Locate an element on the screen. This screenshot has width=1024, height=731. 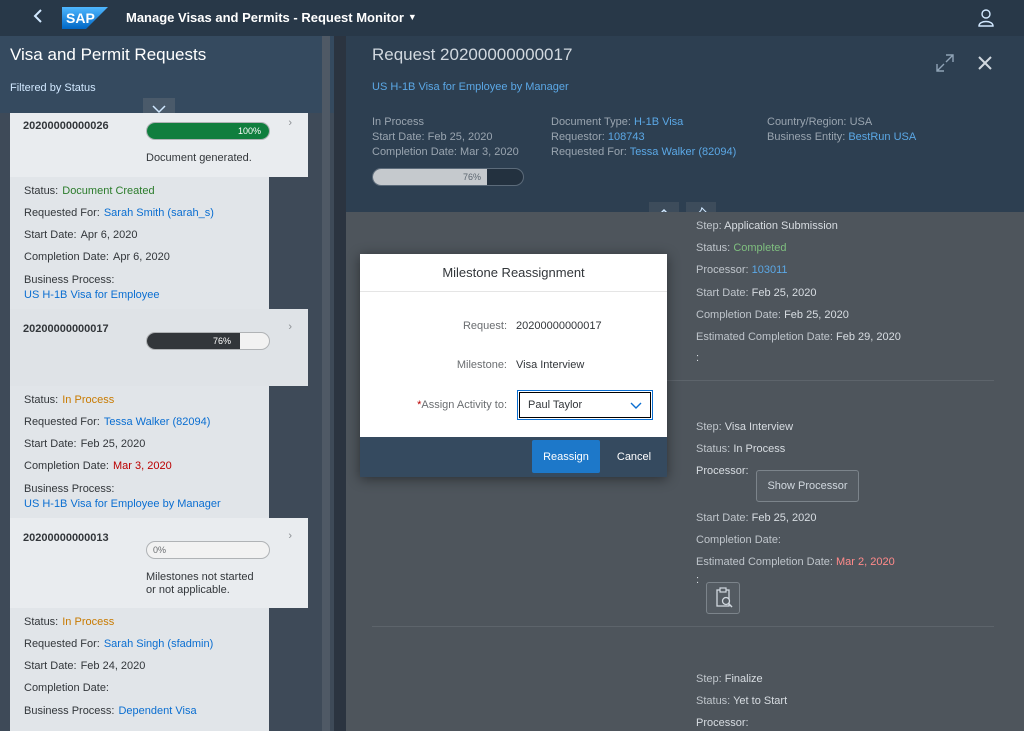
request-label: Request: is located at coordinates (484, 326).